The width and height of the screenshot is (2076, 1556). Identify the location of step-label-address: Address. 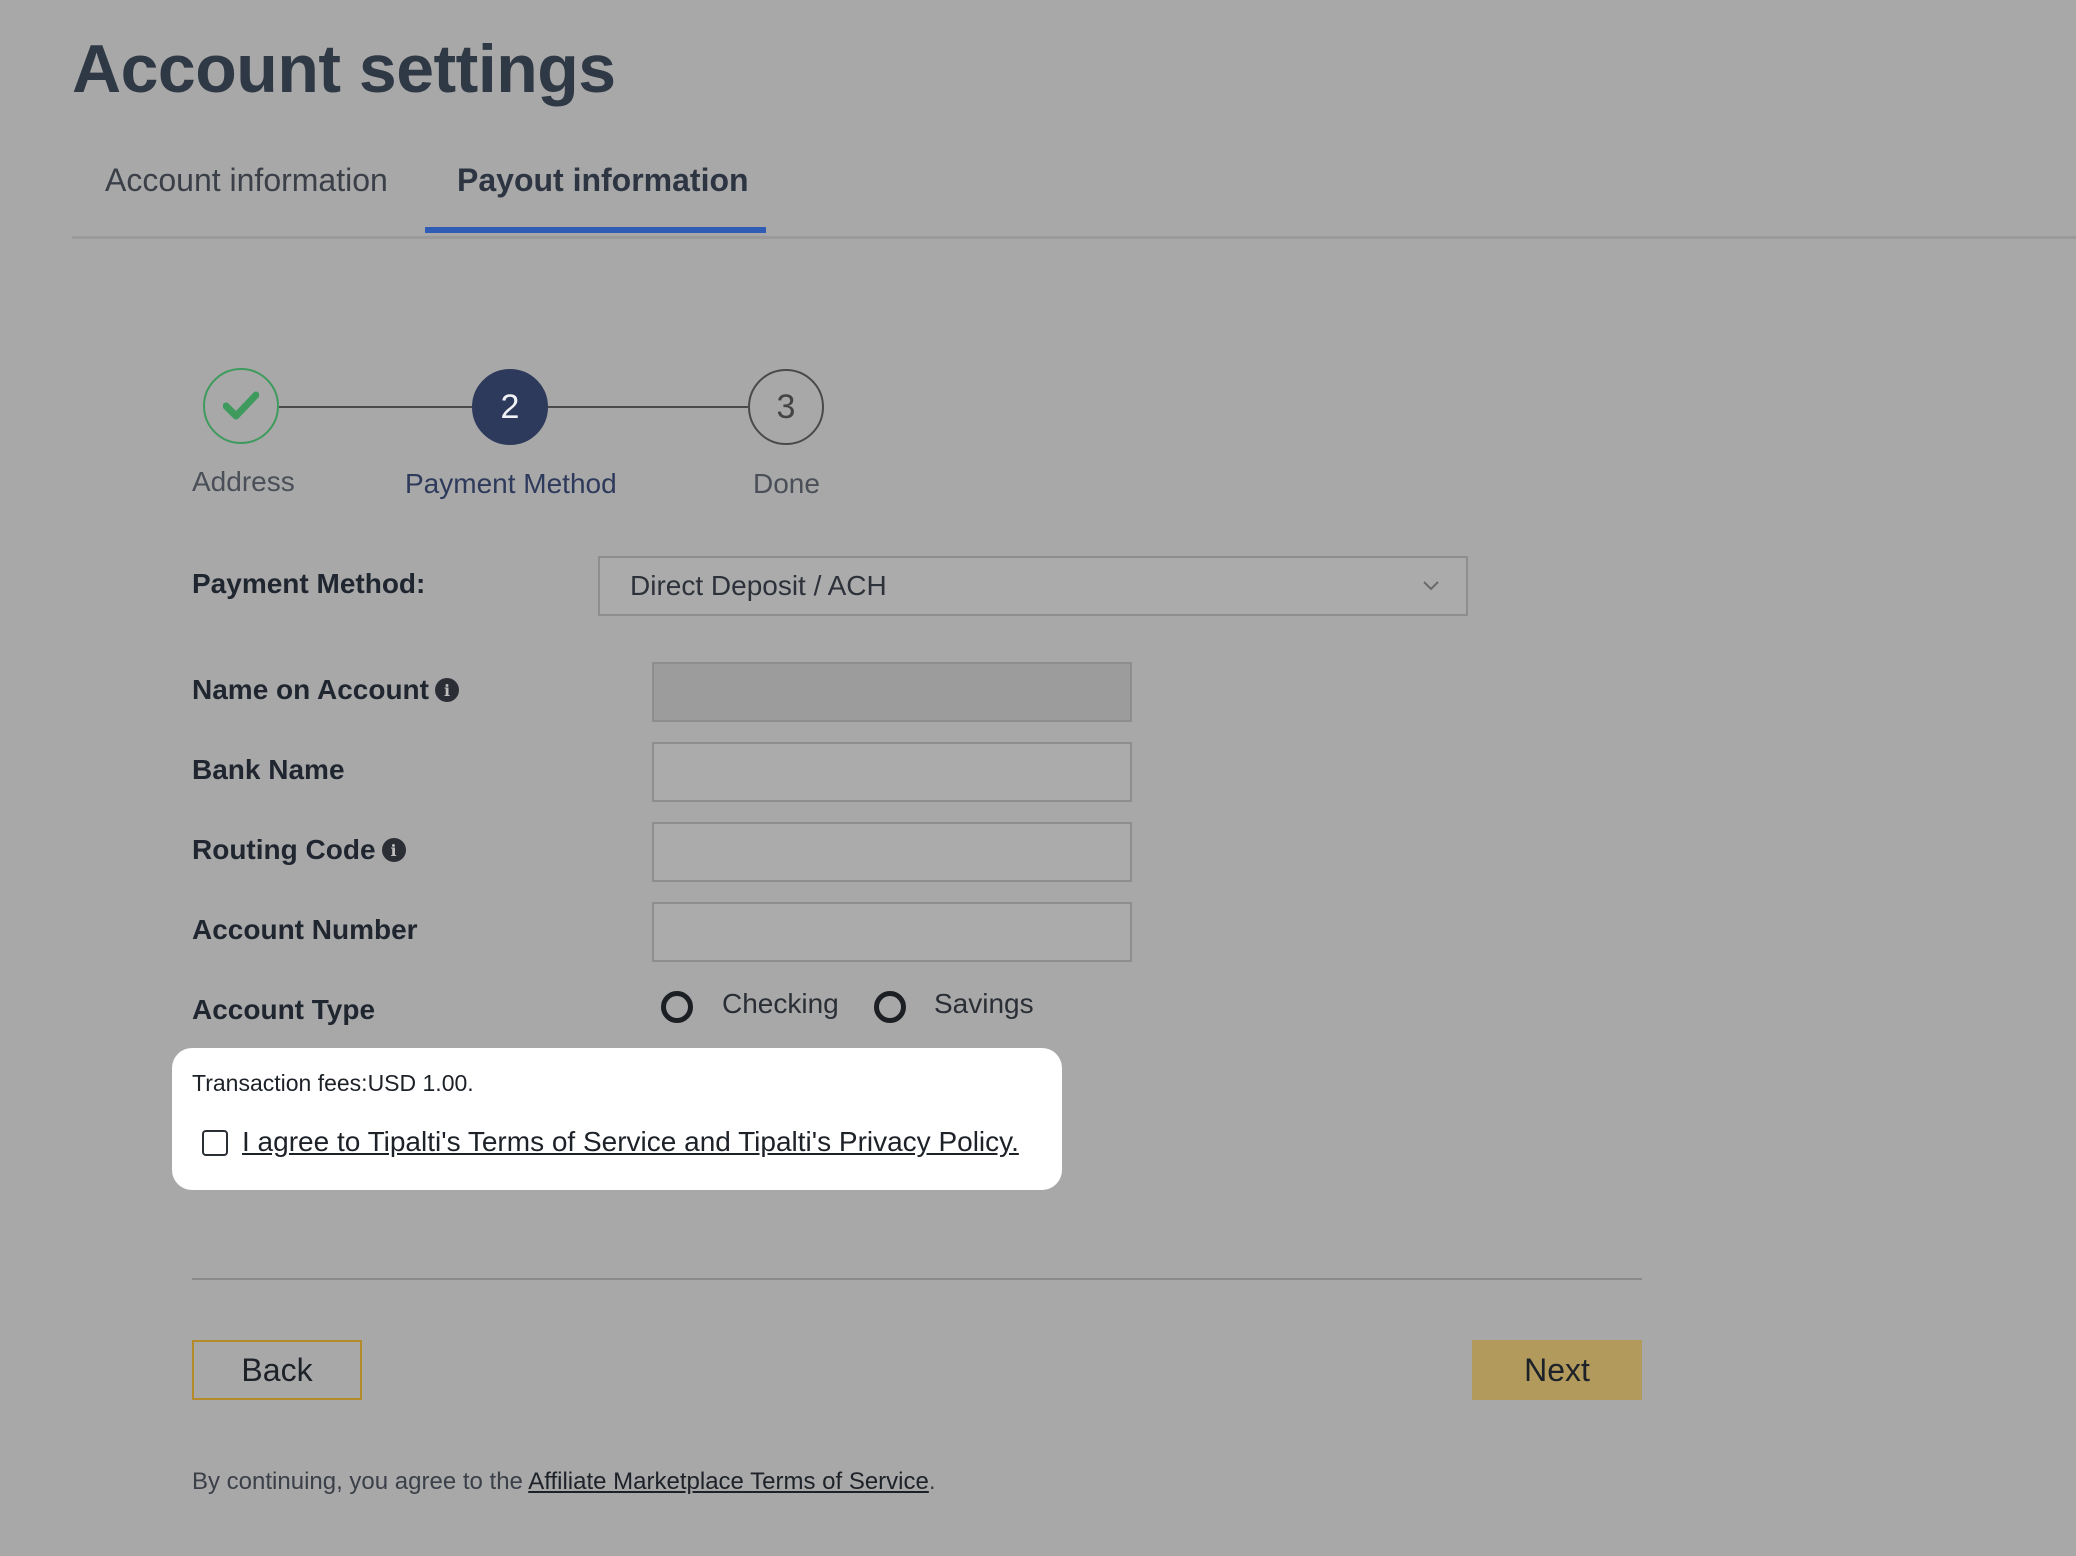
(243, 481).